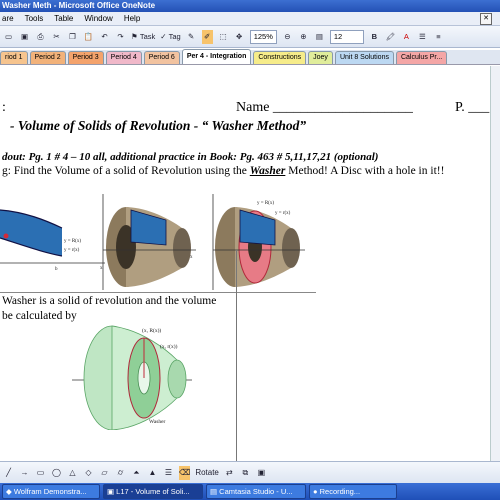 The width and height of the screenshot is (500, 500). Describe the element at coordinates (320, 57) in the screenshot. I see `tab-7: Joey` at that location.